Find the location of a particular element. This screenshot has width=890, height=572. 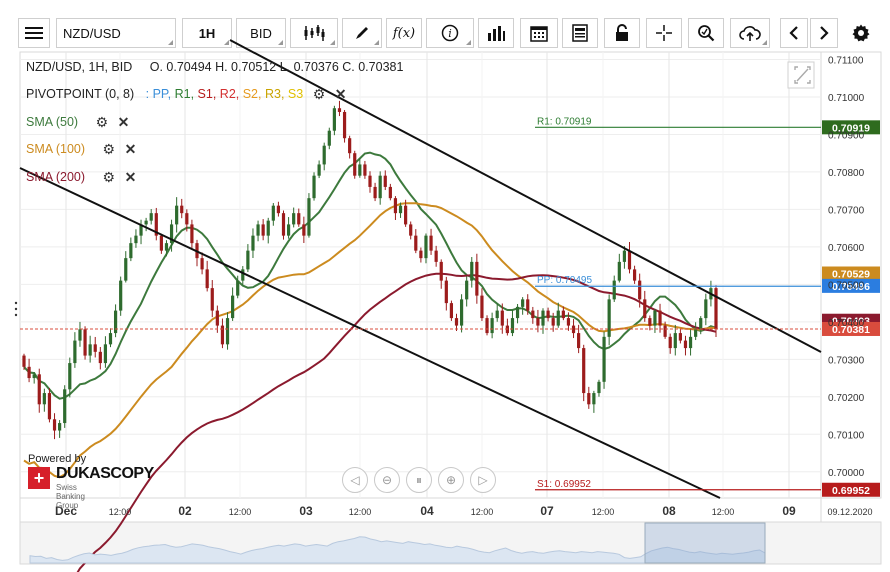

legend-sma-50: SMA (50) ⚙ ✕ is located at coordinates (77, 122).